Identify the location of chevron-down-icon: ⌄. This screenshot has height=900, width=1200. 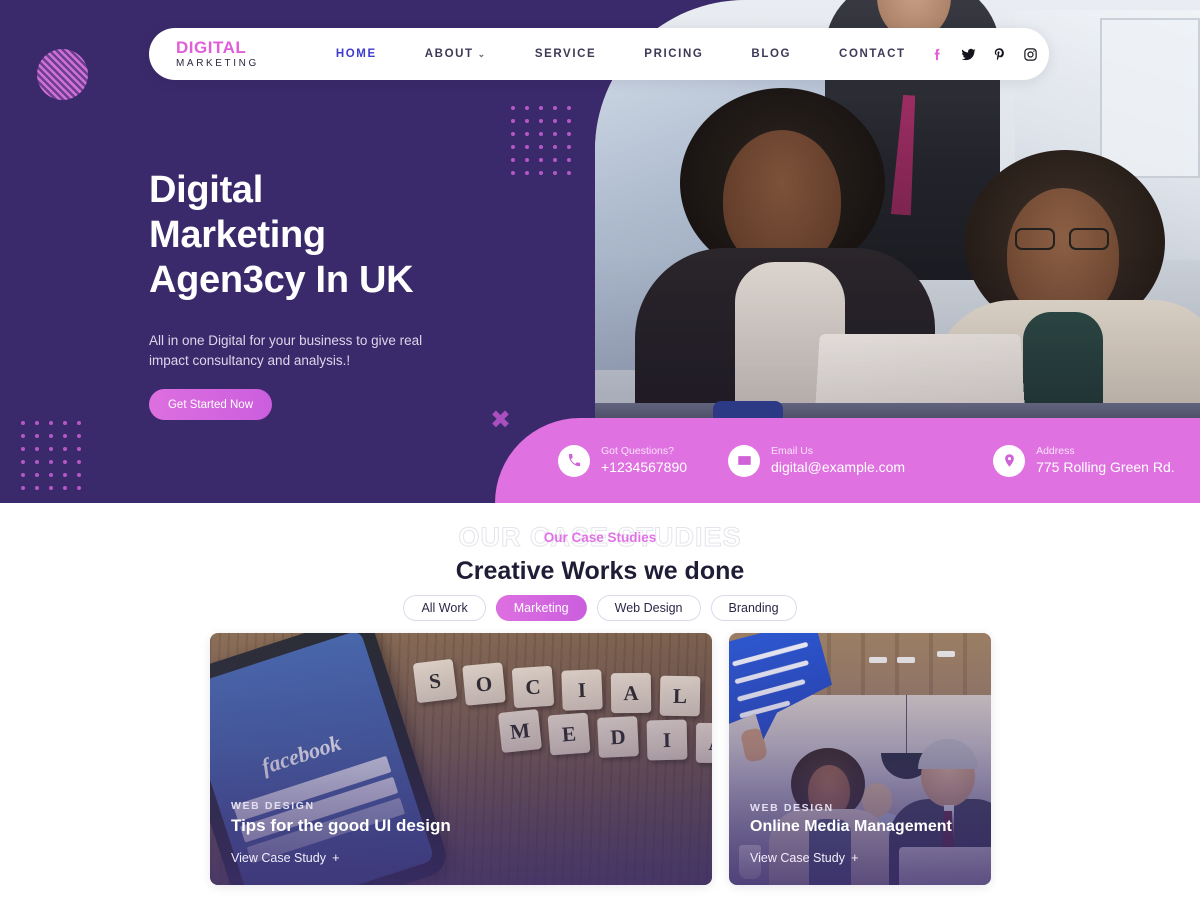
(482, 54).